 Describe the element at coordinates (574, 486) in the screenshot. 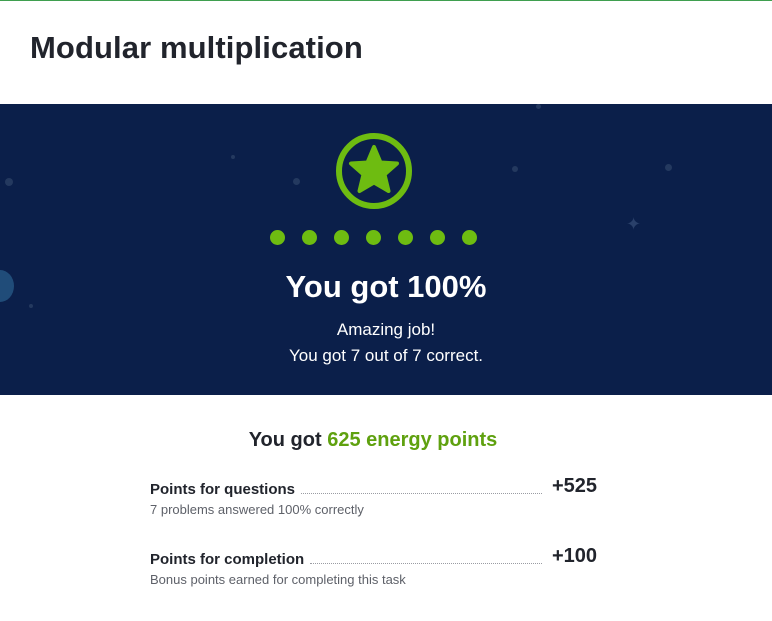

I see `points-row-value: +525` at that location.